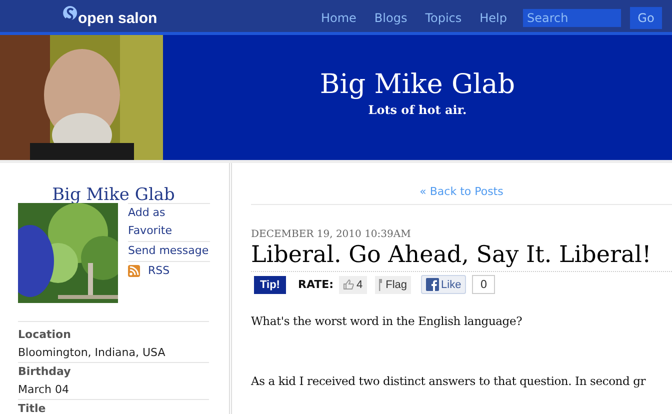 The width and height of the screenshot is (672, 414). Describe the element at coordinates (493, 18) in the screenshot. I see `nav-link: Help` at that location.